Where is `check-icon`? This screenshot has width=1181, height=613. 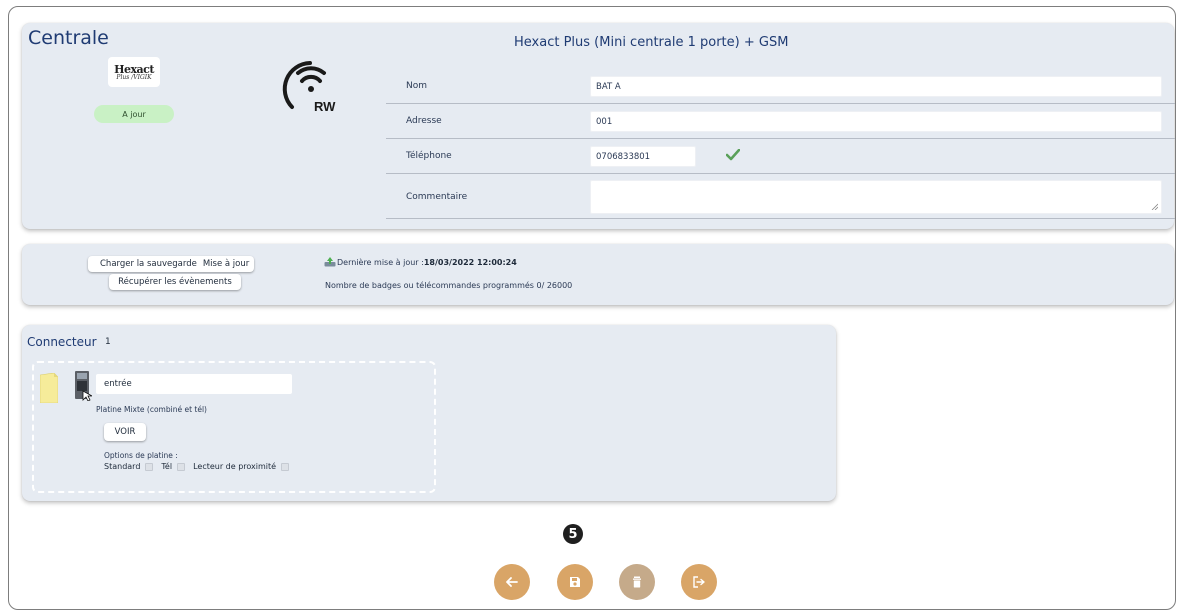 check-icon is located at coordinates (733, 155).